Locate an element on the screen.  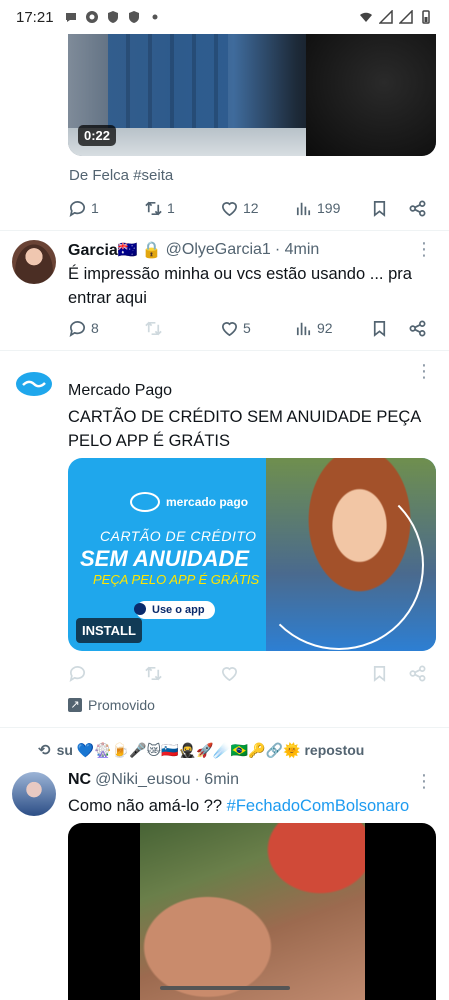
status-time: 17:21 is located at coordinates (35, 17).